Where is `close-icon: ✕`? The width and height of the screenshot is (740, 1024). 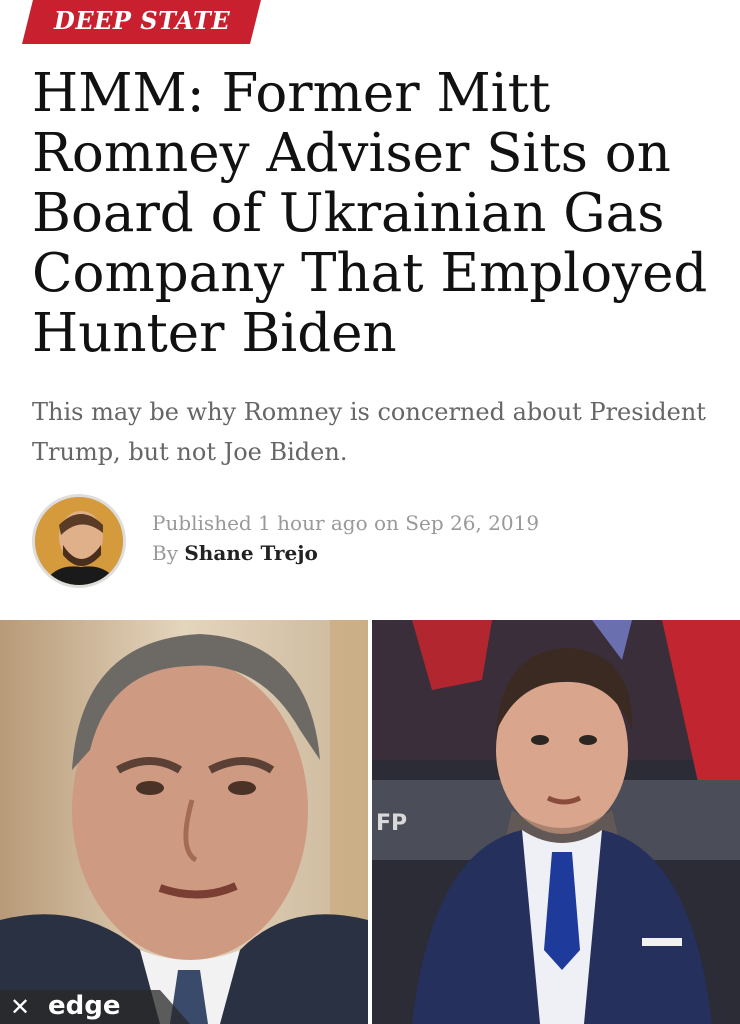
close-icon: ✕ is located at coordinates (20, 1007).